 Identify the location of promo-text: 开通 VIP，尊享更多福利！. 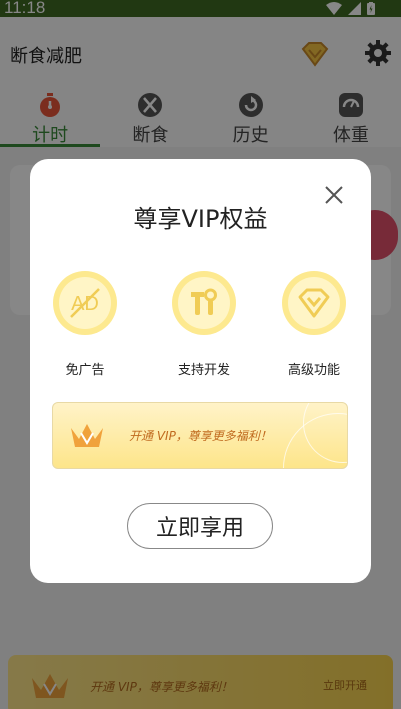
(200, 436).